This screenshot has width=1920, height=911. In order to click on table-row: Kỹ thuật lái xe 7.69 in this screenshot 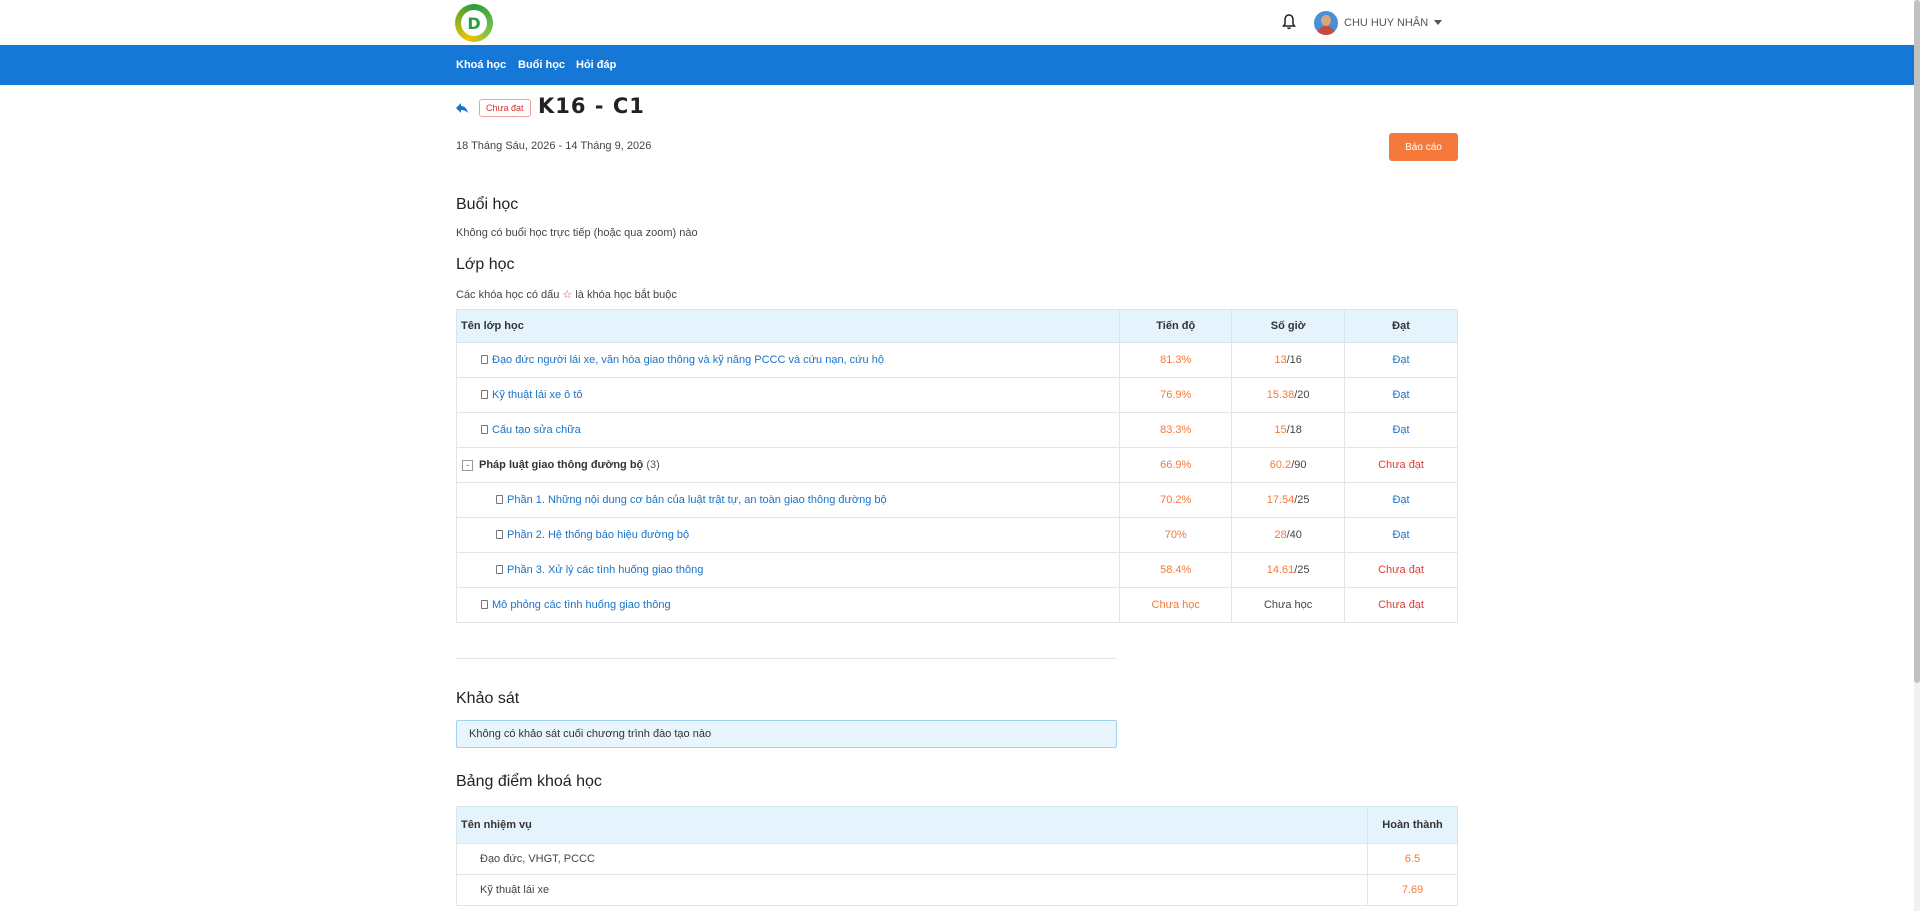, I will do `click(956, 890)`.